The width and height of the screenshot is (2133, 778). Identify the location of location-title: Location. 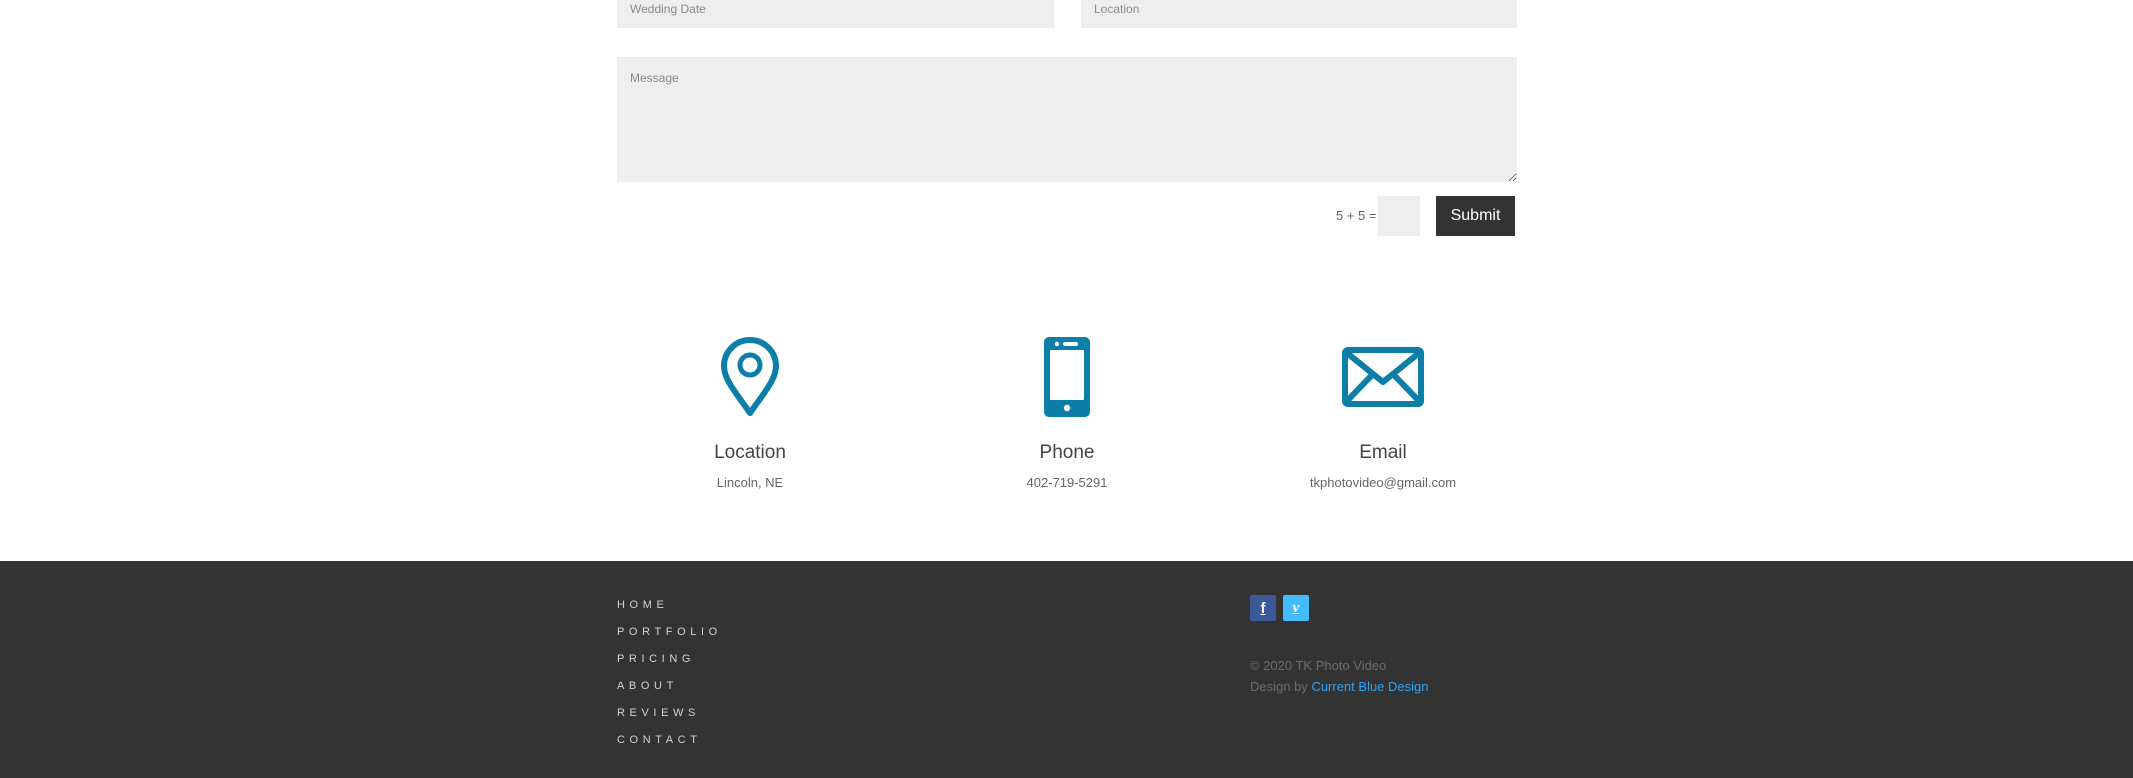
(750, 452).